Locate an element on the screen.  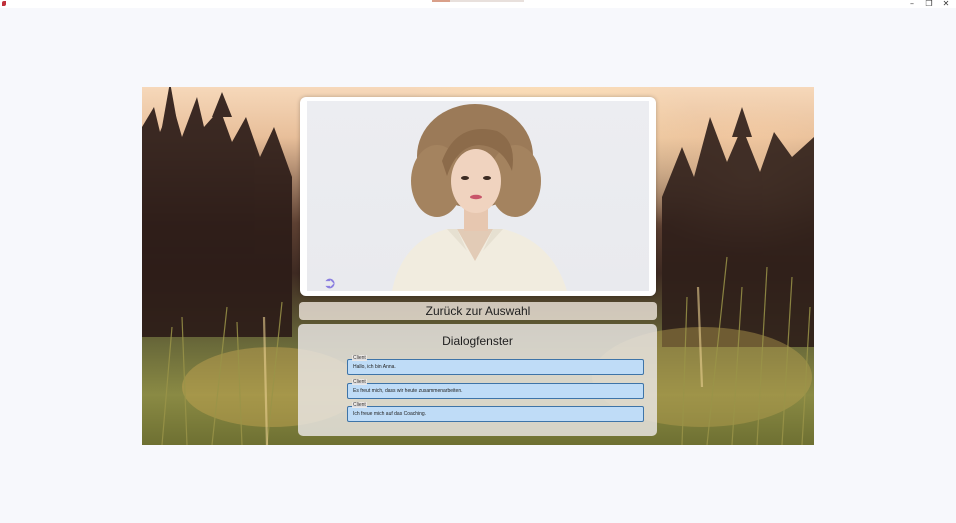
tab-accent is located at coordinates (441, 1).